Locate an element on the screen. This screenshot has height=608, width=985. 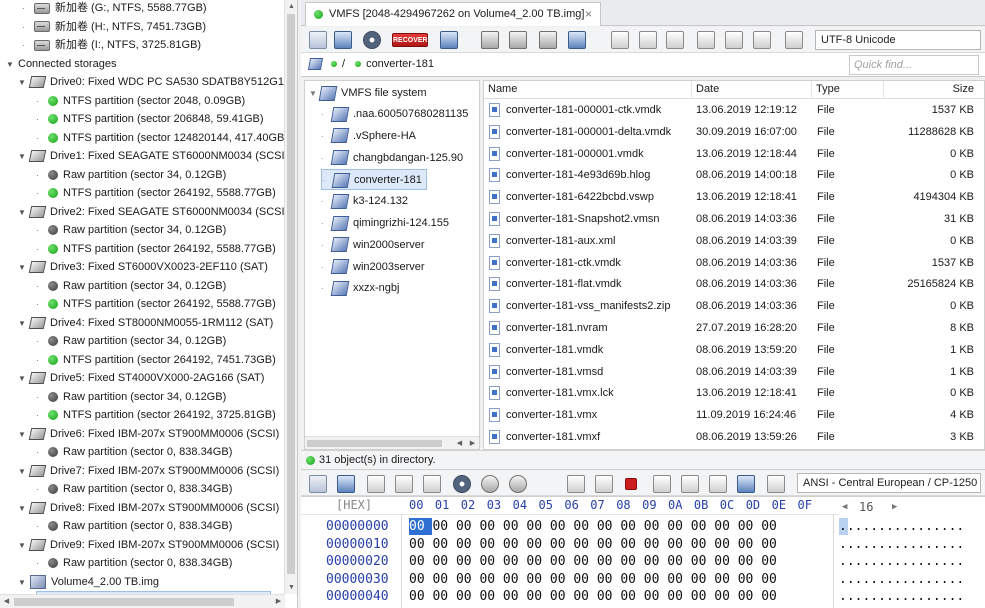
column-date: Date is located at coordinates (752, 90).